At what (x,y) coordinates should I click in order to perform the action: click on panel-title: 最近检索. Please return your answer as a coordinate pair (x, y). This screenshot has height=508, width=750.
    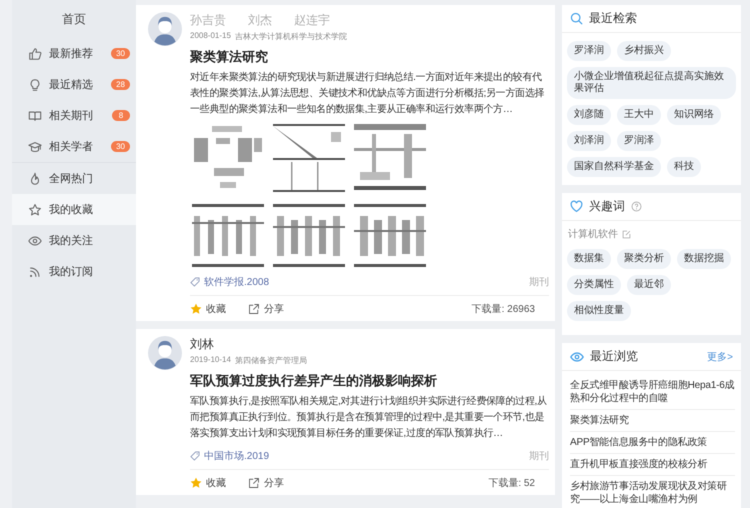
    Looking at the image, I should click on (613, 18).